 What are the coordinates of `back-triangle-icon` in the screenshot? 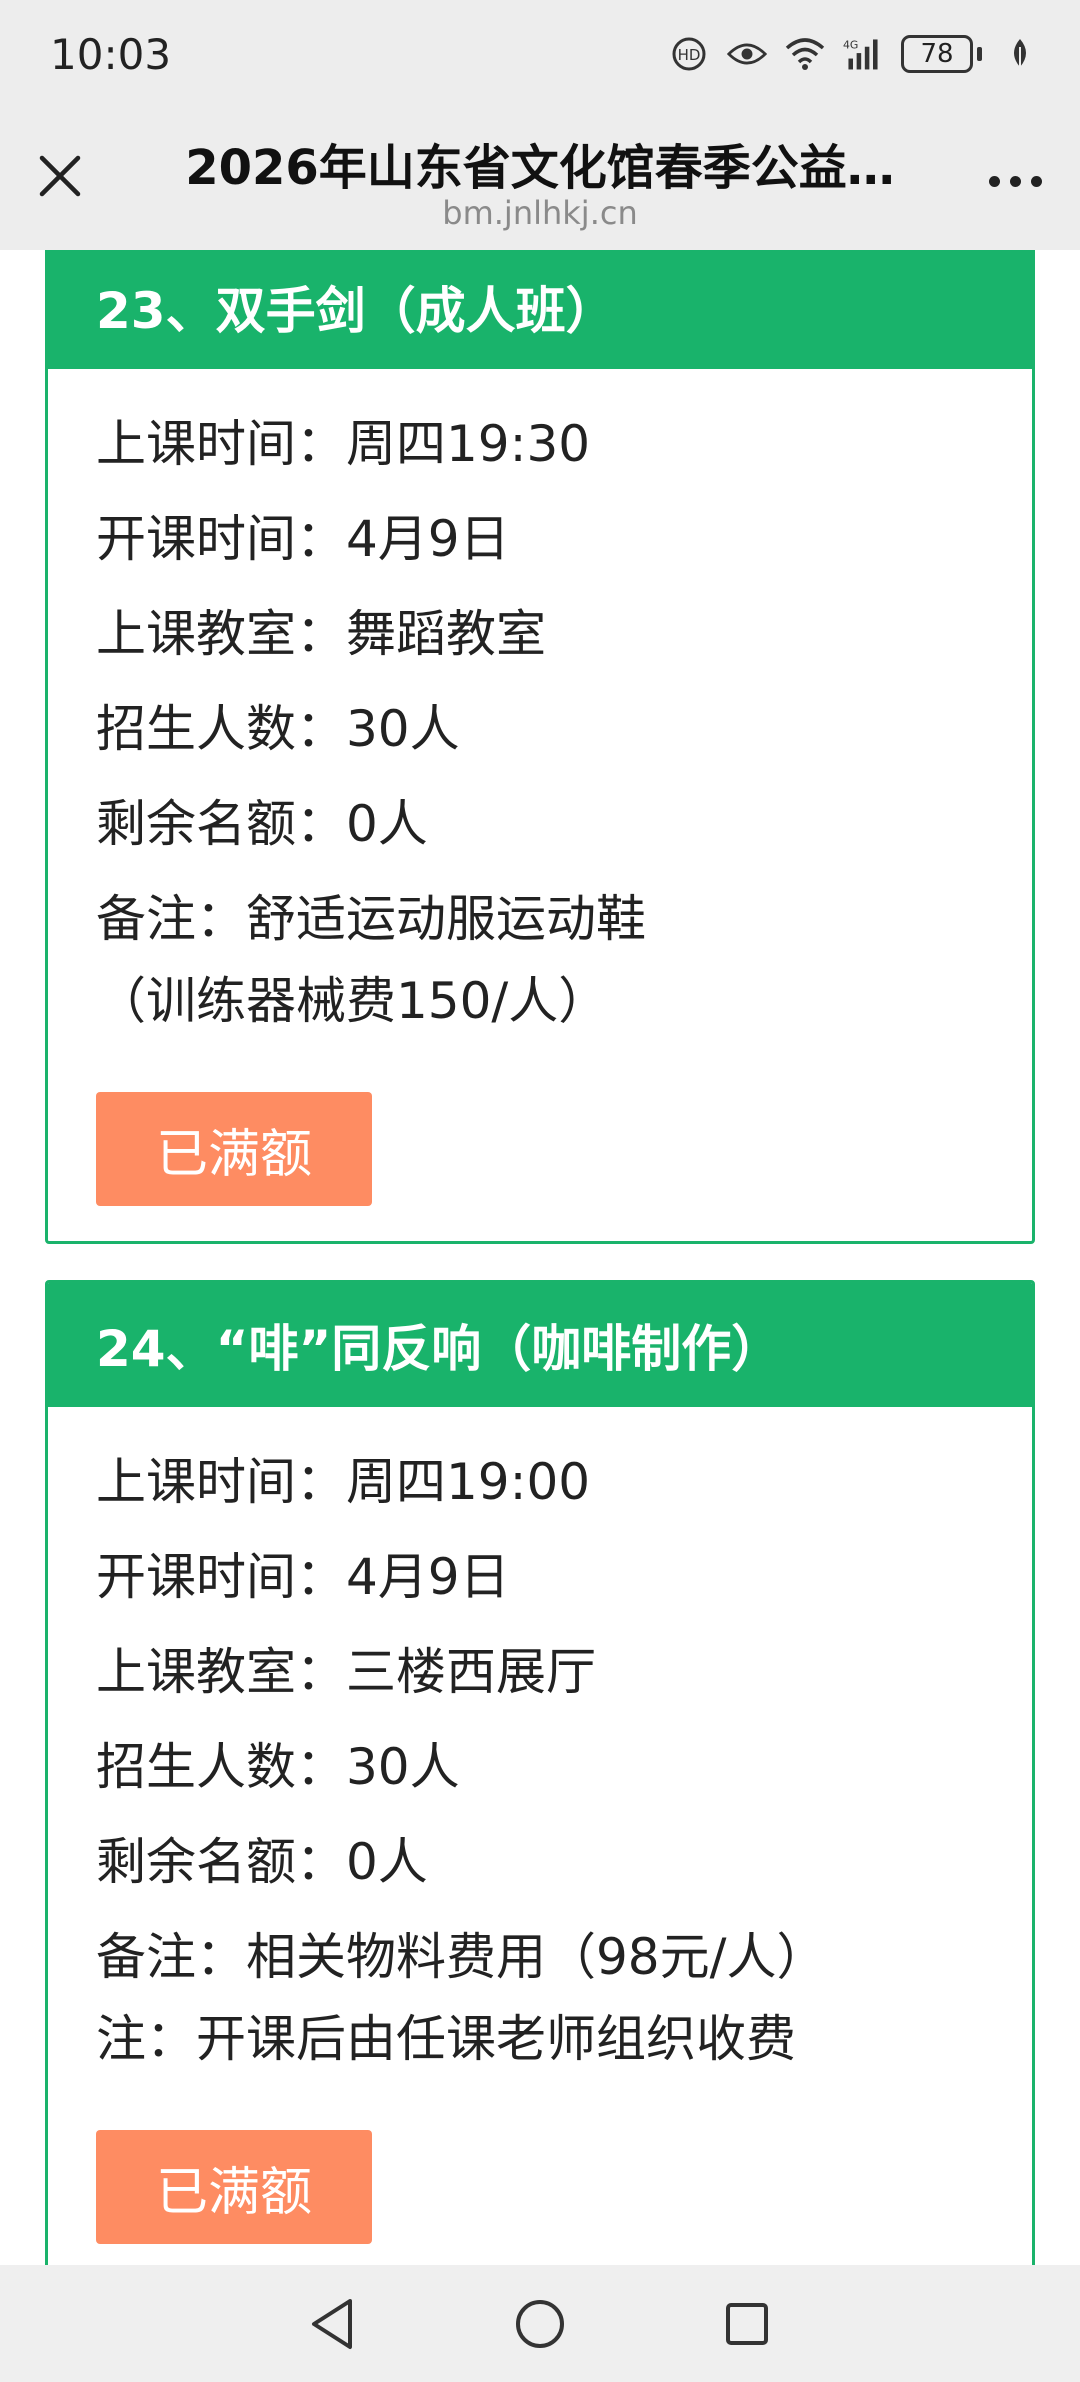 It's located at (332, 2323).